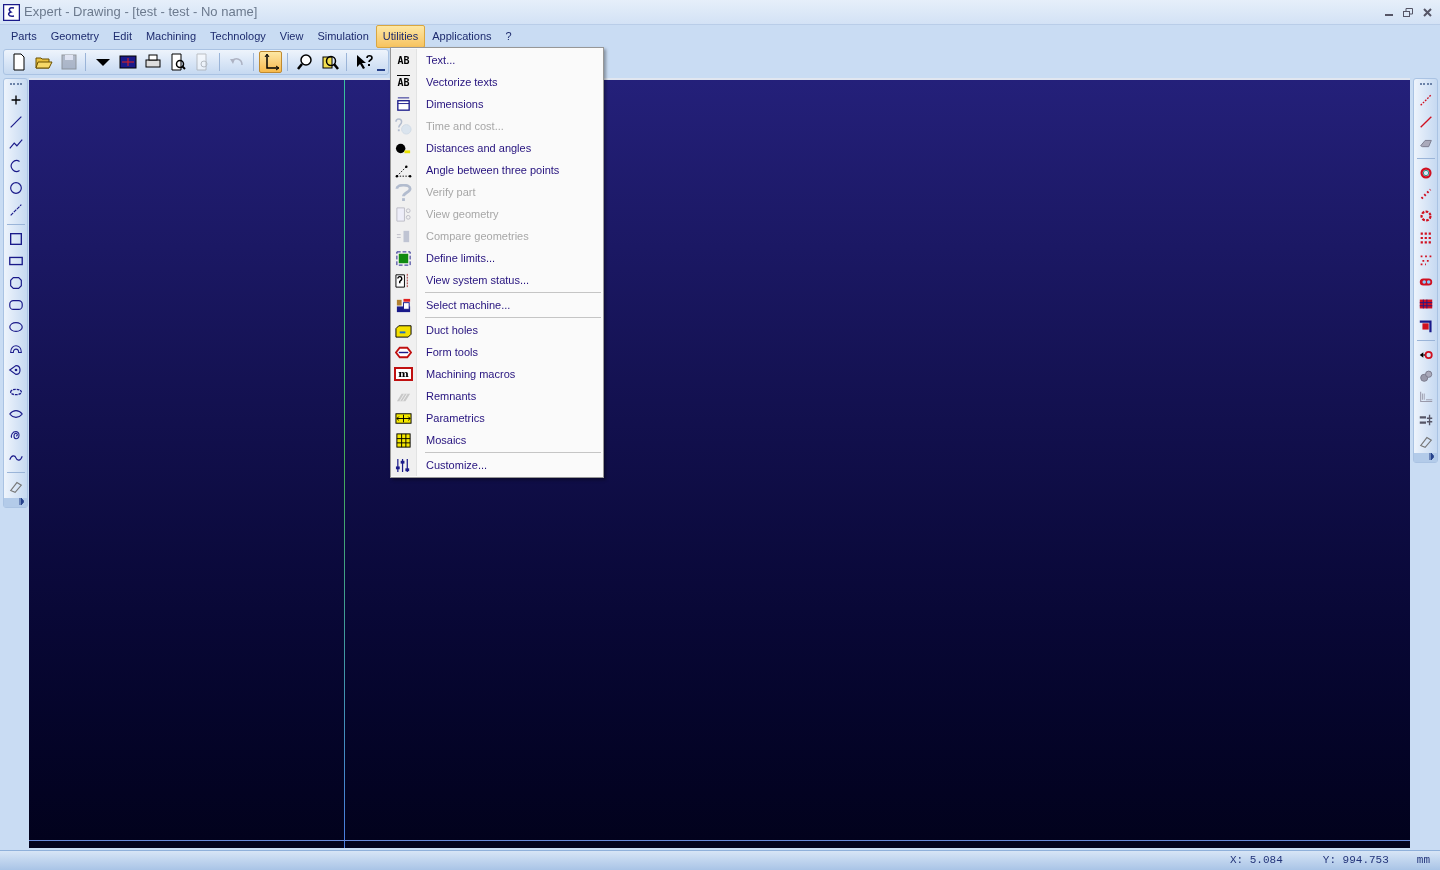  Describe the element at coordinates (403, 440) in the screenshot. I see `mosaic-icon` at that location.